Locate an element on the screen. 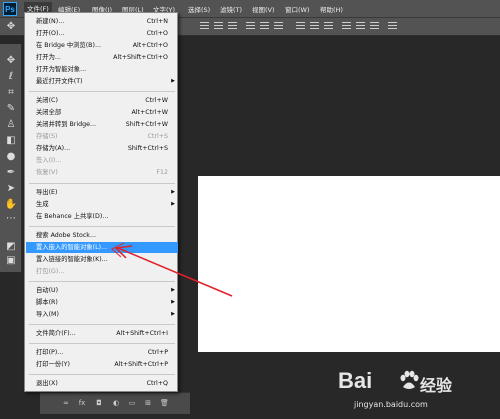 The height and width of the screenshot is (419, 500). baidu-paw-icon is located at coordinates (409, 379).